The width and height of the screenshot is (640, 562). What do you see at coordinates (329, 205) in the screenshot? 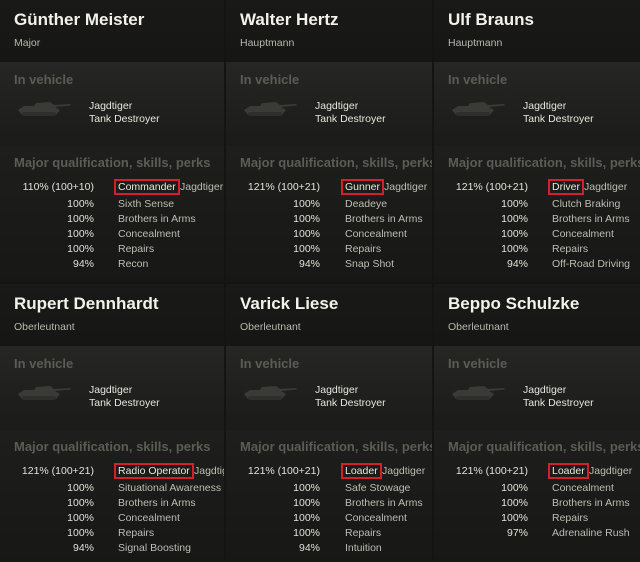
I see `skill-row: 100% Deadeye` at bounding box center [329, 205].